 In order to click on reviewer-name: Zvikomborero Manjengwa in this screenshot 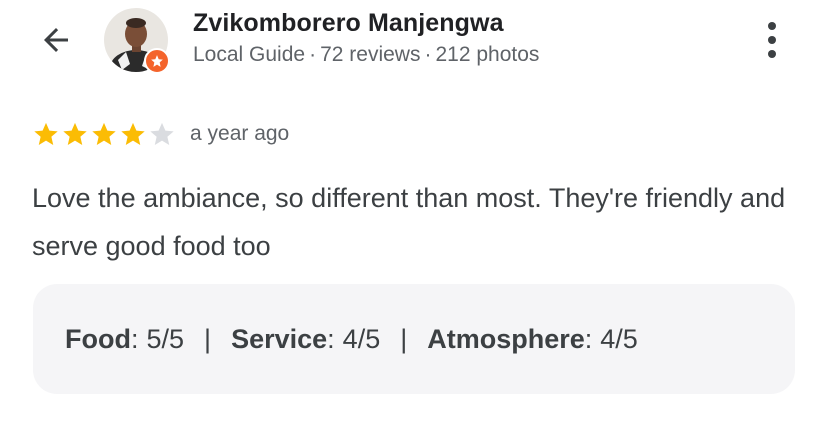, I will do `click(348, 23)`.